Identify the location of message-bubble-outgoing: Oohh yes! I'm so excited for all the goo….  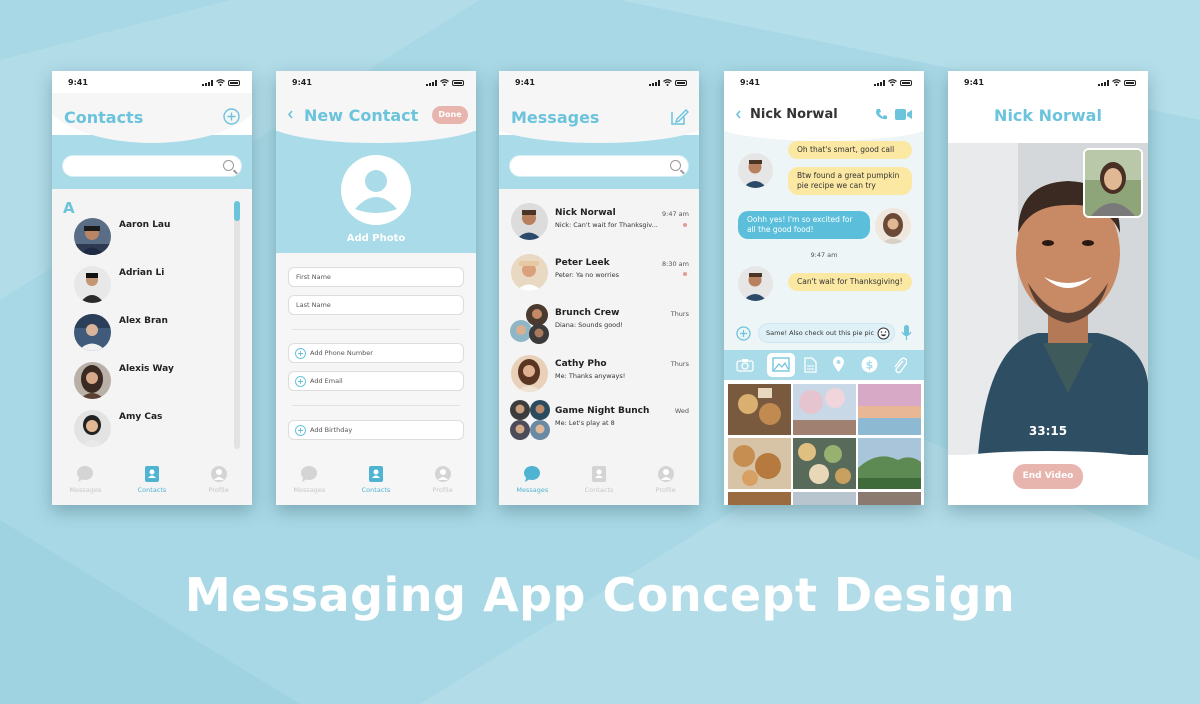
(804, 225).